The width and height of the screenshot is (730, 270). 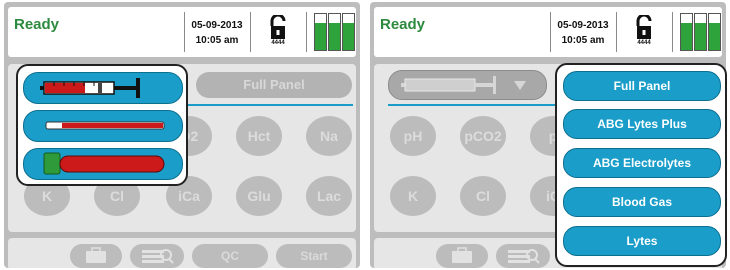 I want to click on capillary-sample-button, so click(x=103, y=126).